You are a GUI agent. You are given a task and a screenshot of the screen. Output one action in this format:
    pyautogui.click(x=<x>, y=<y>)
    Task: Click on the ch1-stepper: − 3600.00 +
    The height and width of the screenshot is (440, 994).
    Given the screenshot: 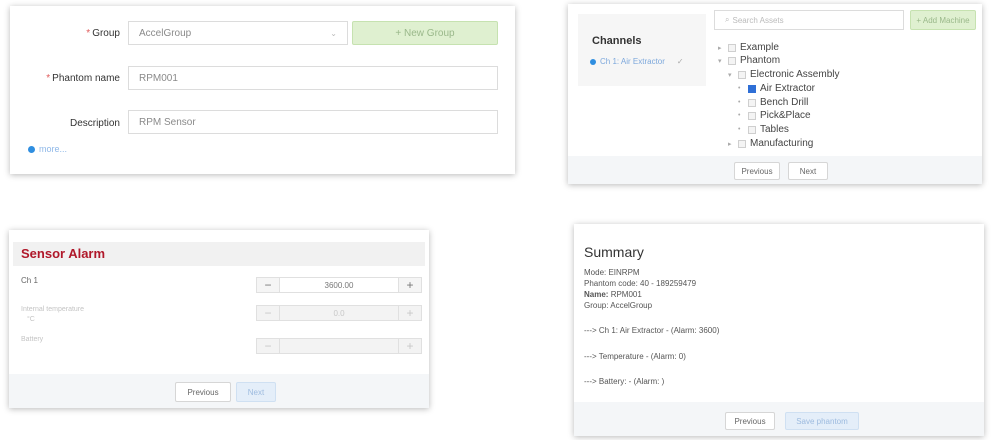 What is the action you would take?
    pyautogui.click(x=339, y=285)
    